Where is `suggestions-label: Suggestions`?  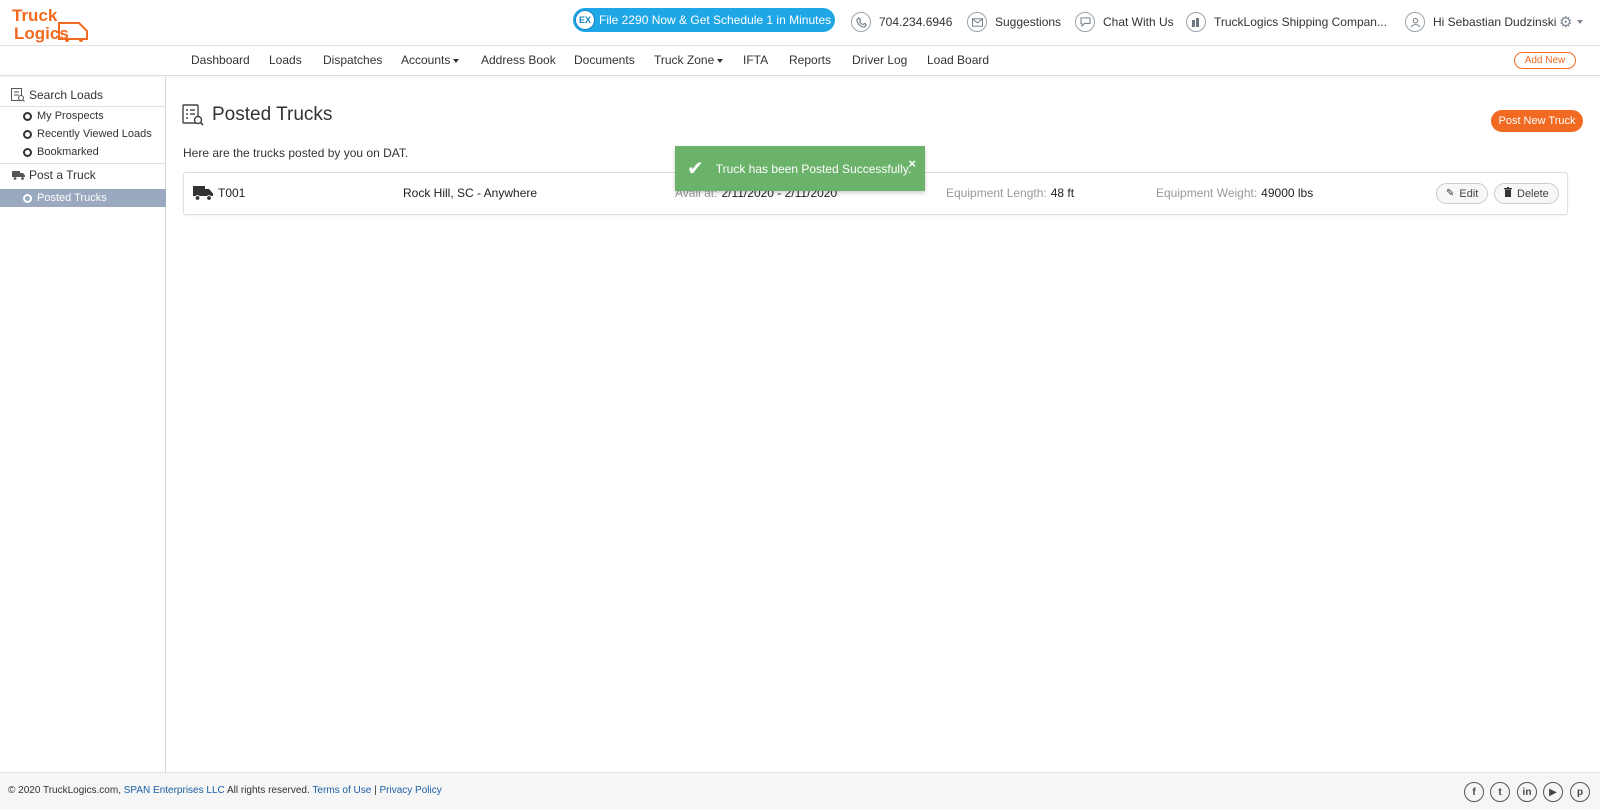 suggestions-label: Suggestions is located at coordinates (1028, 22).